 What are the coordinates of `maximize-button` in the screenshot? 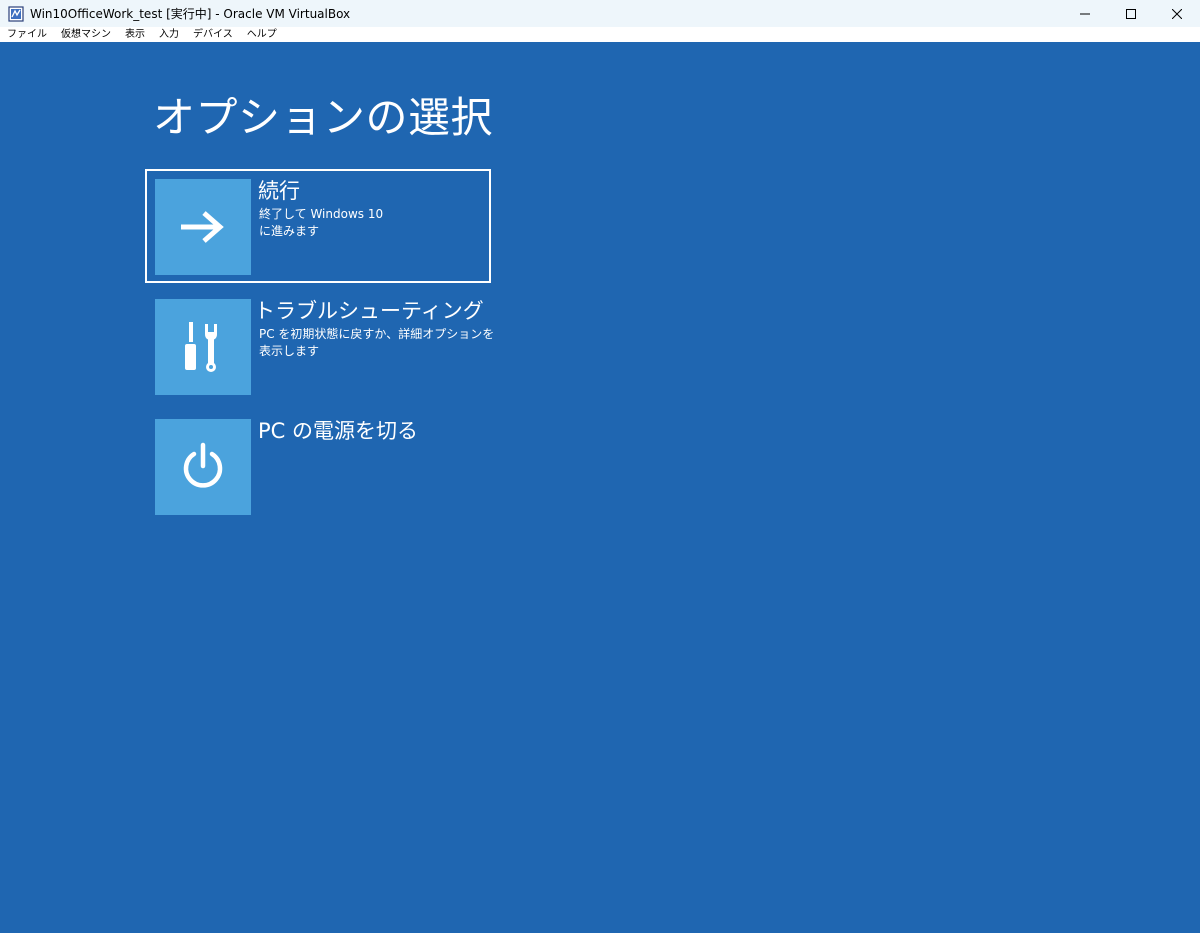 It's located at (1131, 13).